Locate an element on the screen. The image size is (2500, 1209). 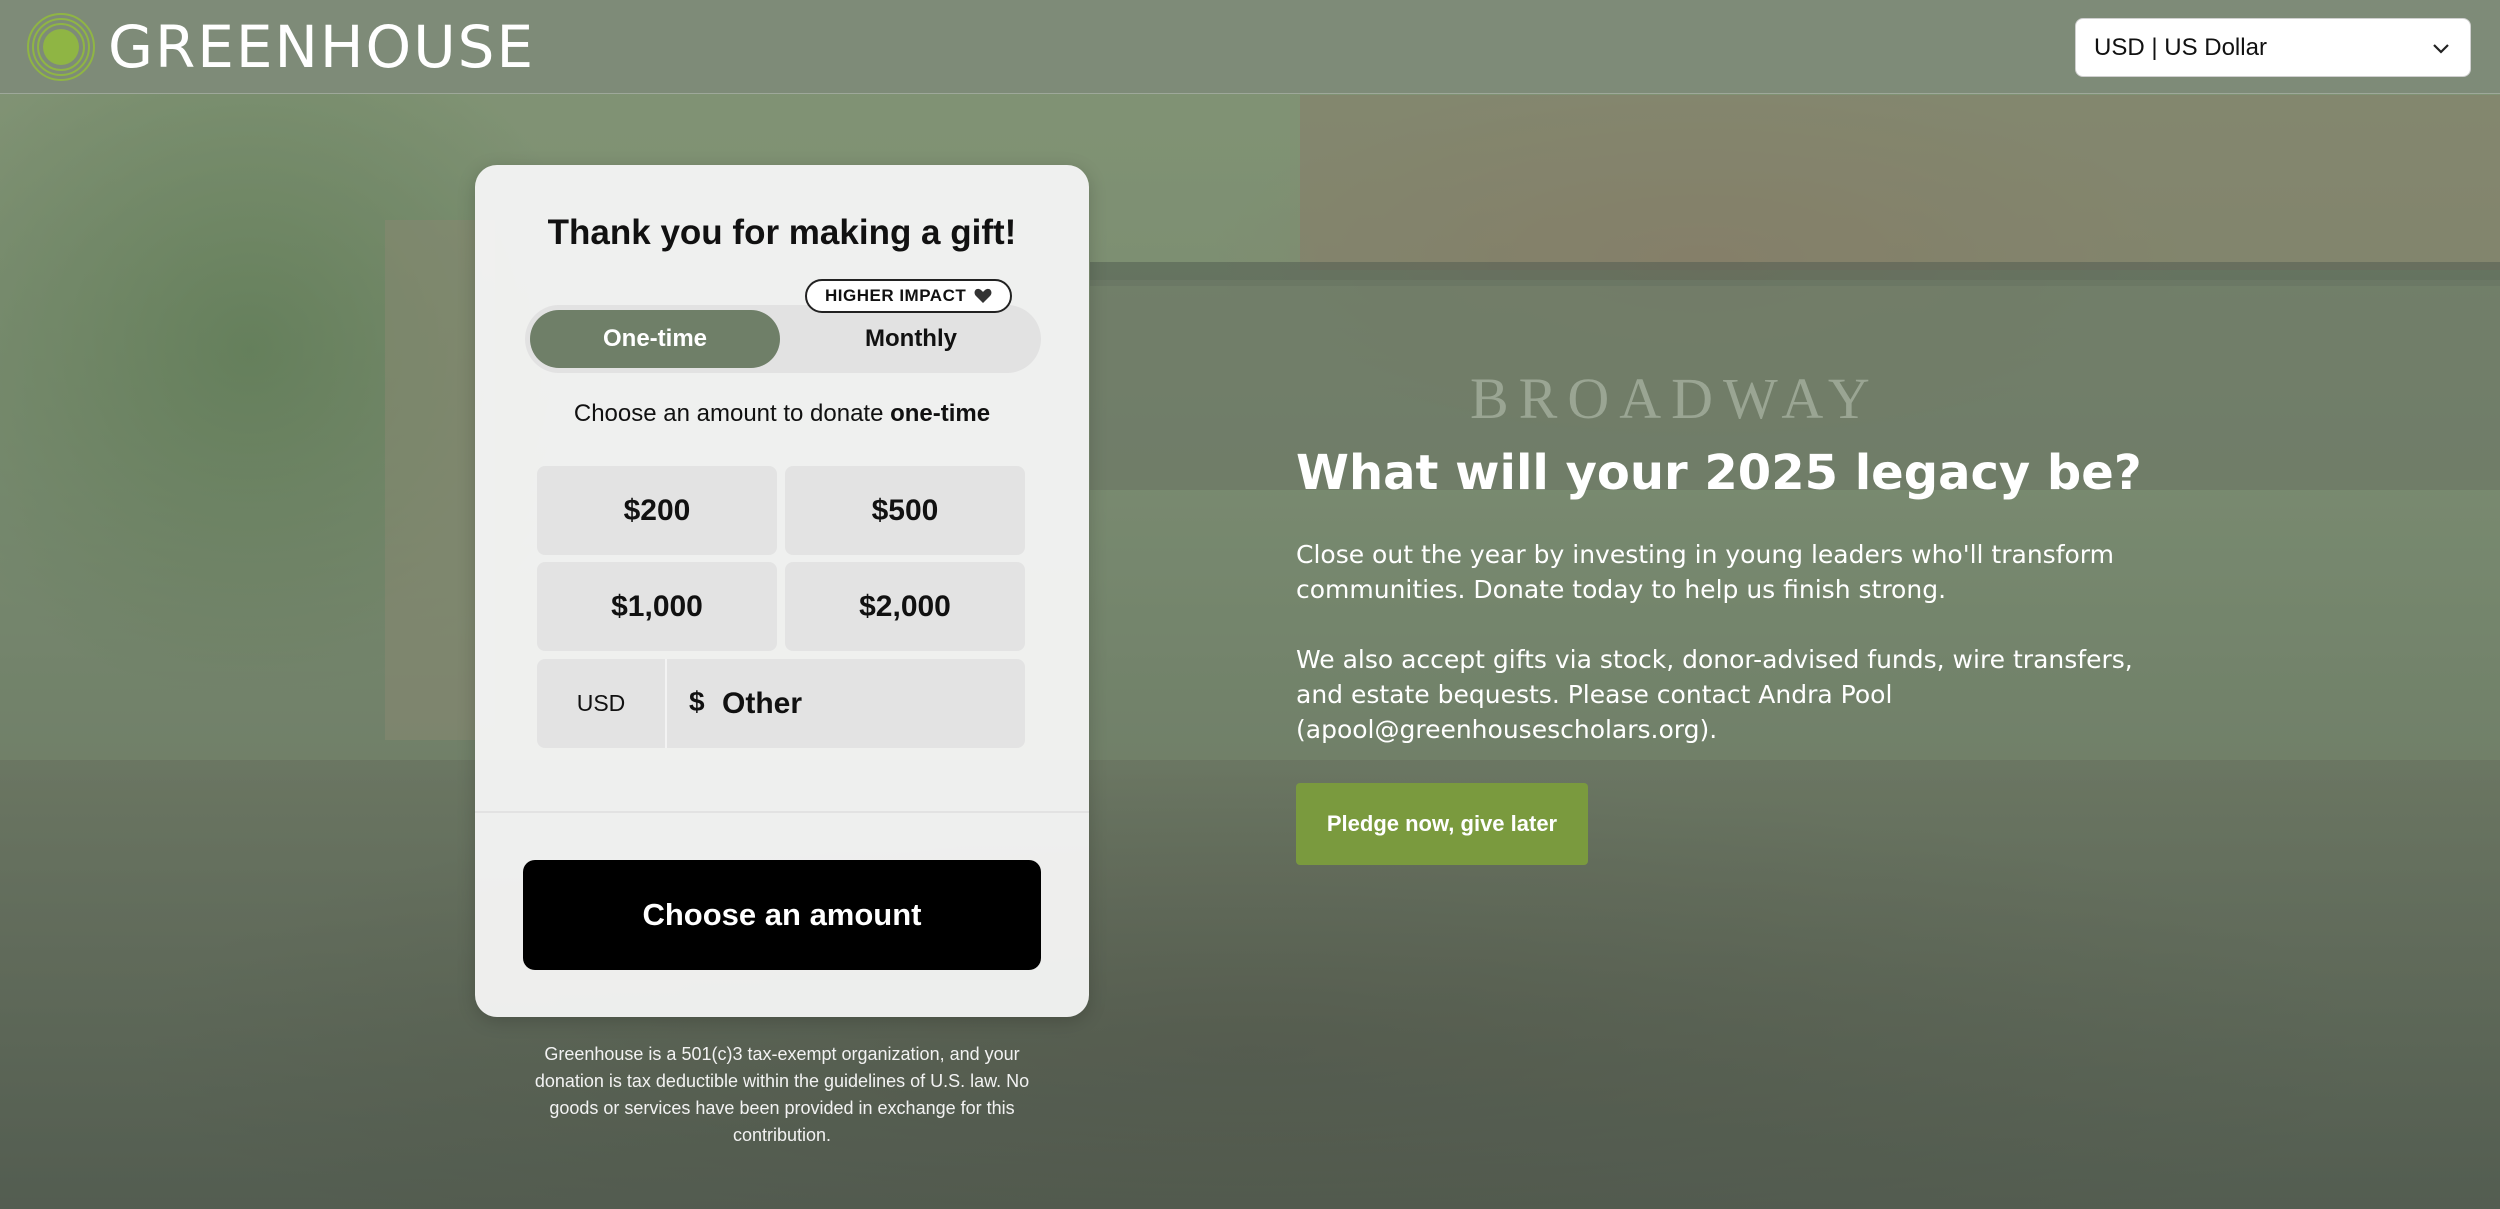
heart-icon is located at coordinates (983, 295).